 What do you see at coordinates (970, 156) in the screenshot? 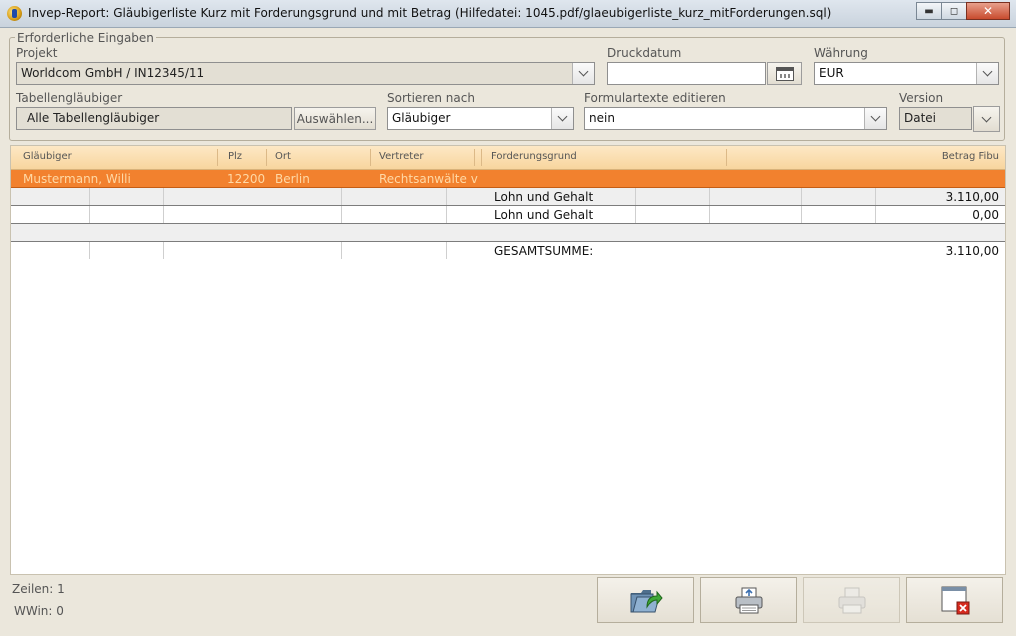
I see `col-betrag-fibu: Betrag Fibu` at bounding box center [970, 156].